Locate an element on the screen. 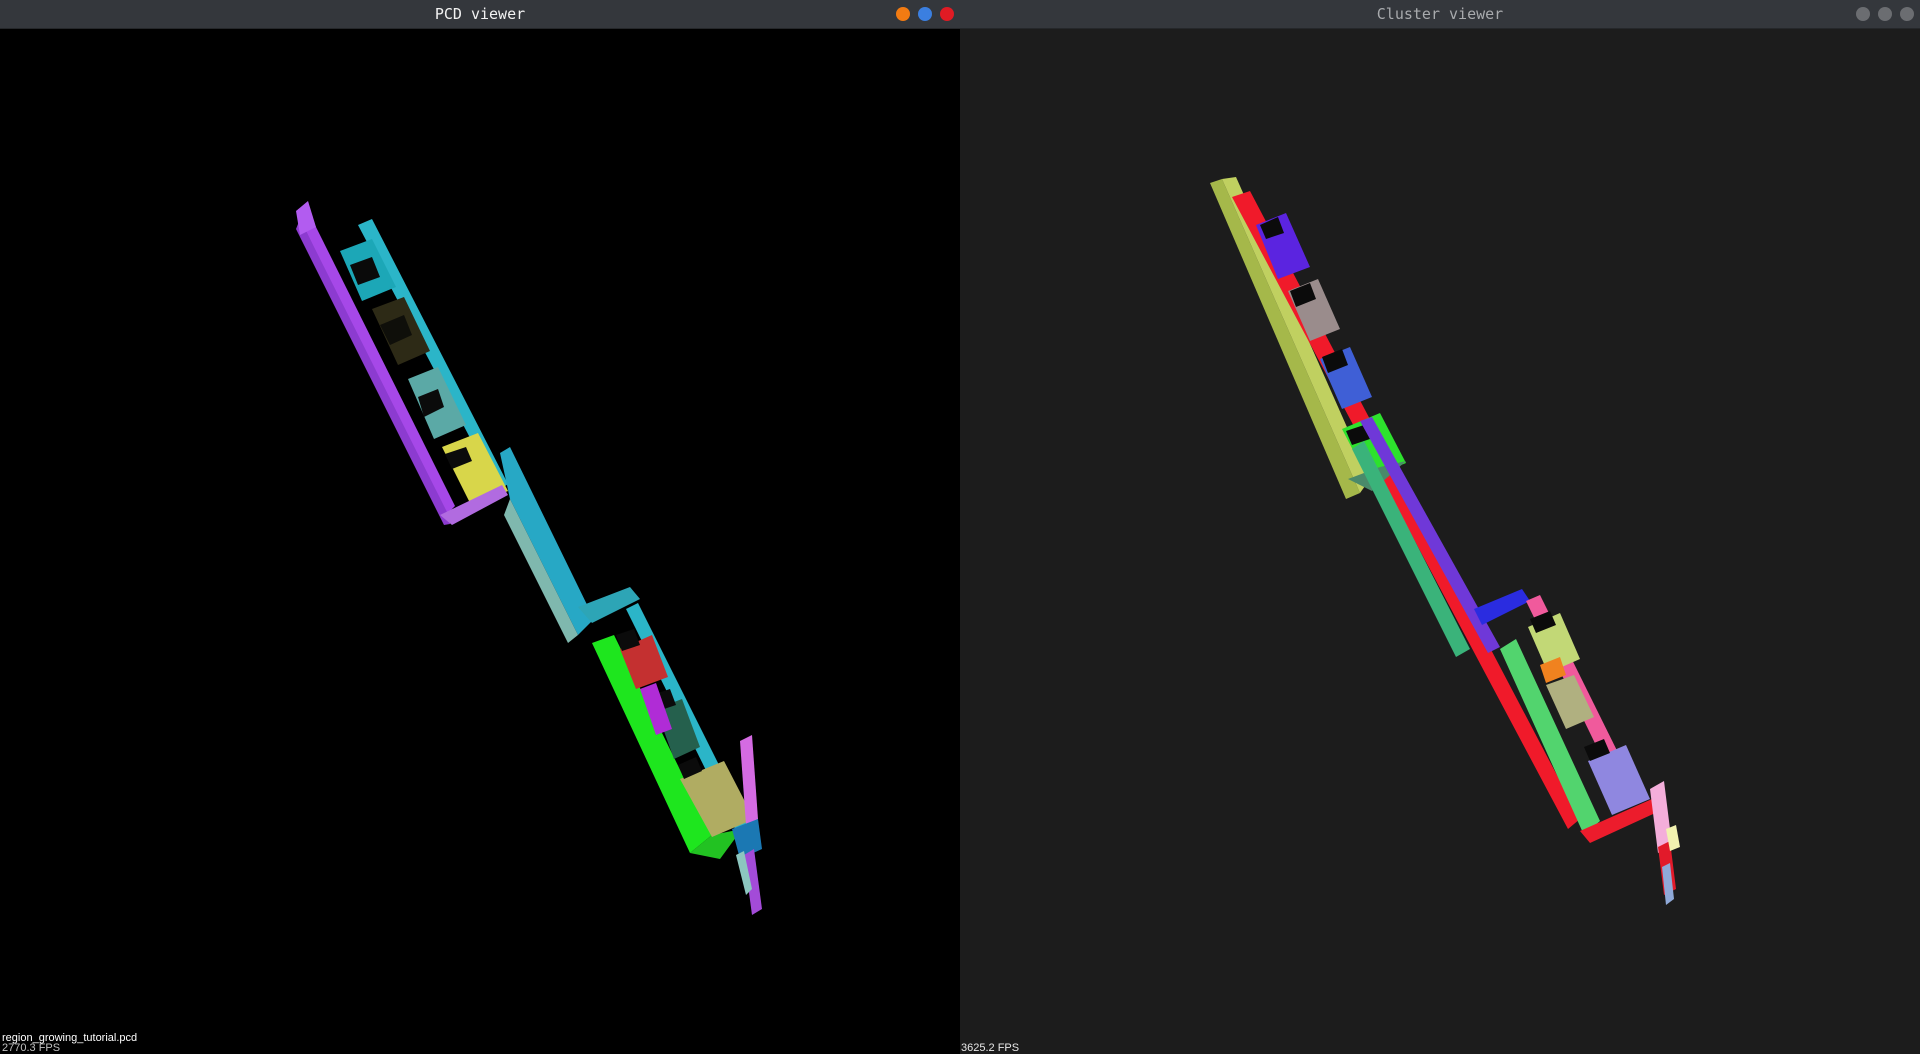  cluster-outline is located at coordinates (1406, 510).